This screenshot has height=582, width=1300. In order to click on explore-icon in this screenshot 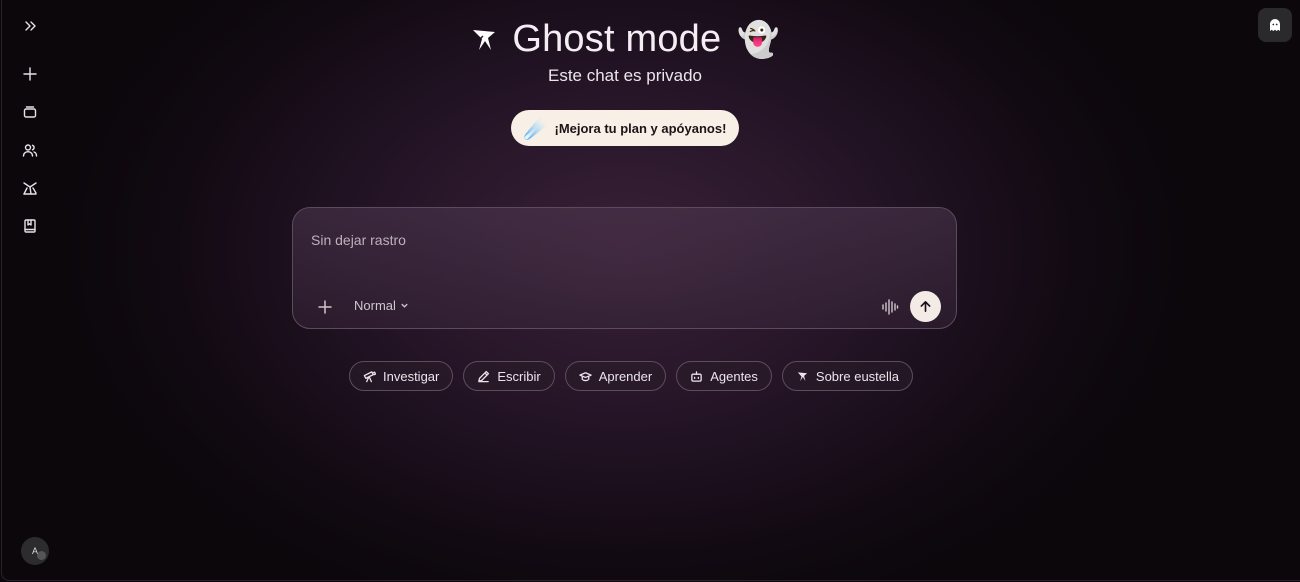, I will do `click(30, 188)`.